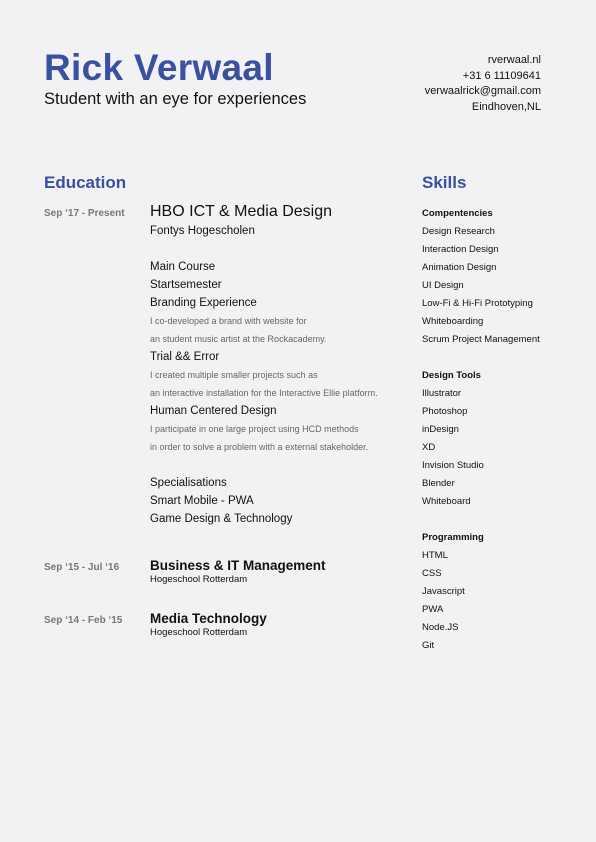 The width and height of the screenshot is (596, 842). What do you see at coordinates (483, 77) in the screenshot?
I see `contact-phone: +31 6 11109641` at bounding box center [483, 77].